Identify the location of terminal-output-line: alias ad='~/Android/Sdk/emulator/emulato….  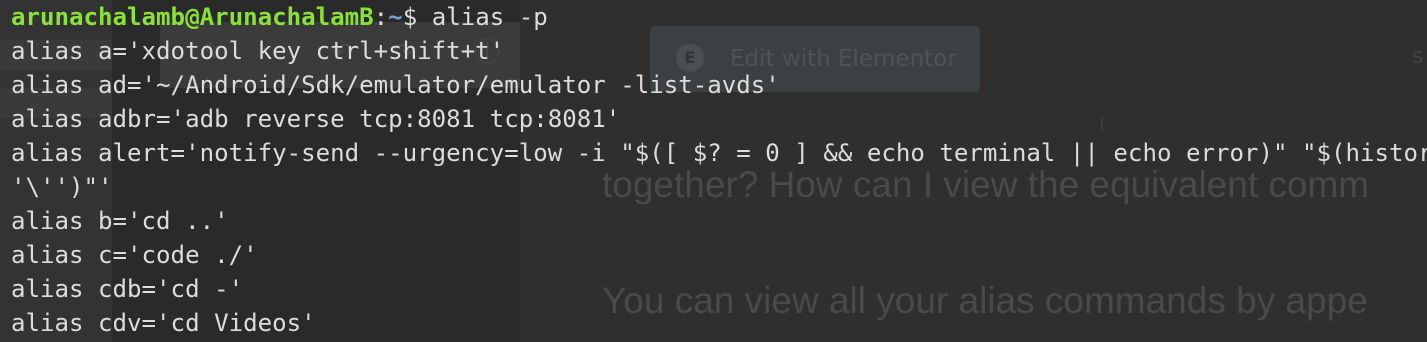
(395, 85).